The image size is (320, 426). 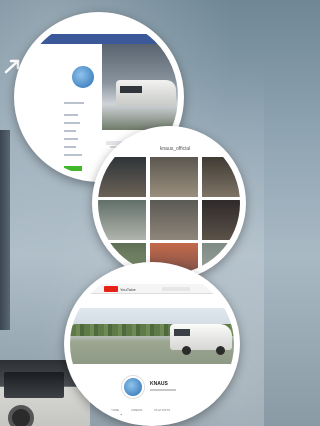 I want to click on photo-grid, so click(x=169, y=215).